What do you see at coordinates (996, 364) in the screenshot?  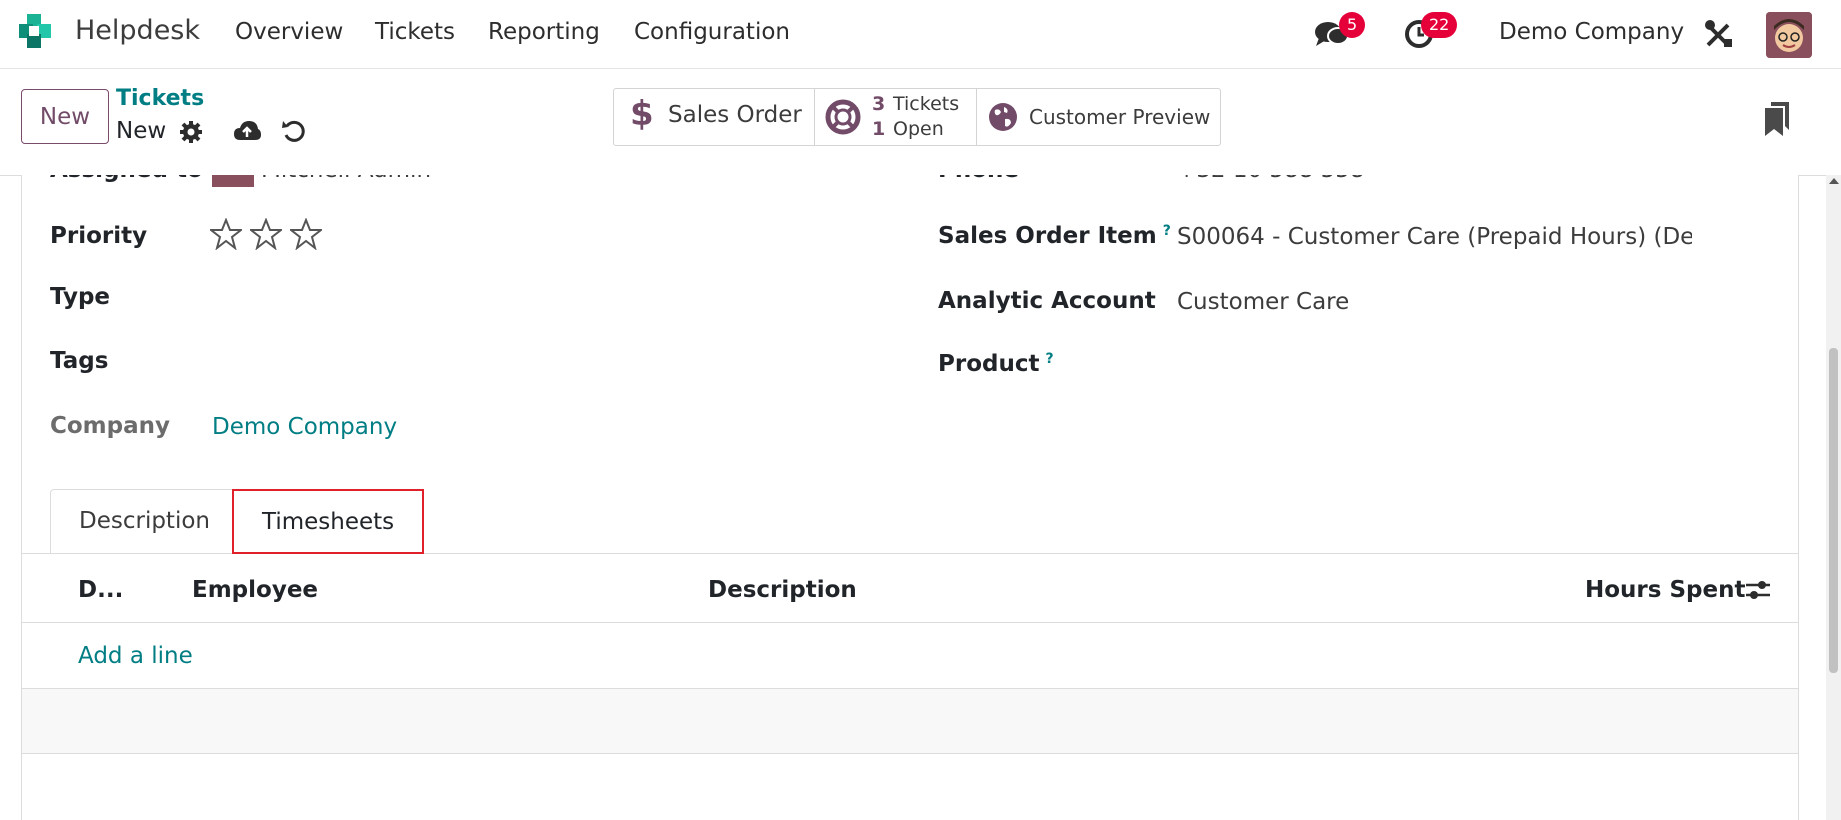 I see `product-label: Product?` at bounding box center [996, 364].